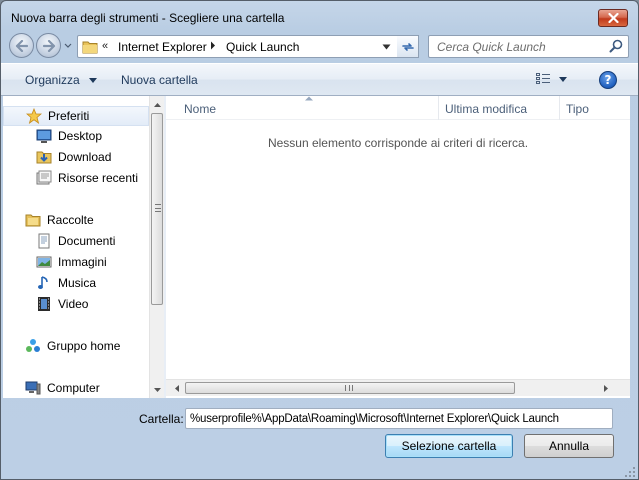 This screenshot has width=639, height=480. What do you see at coordinates (399, 418) in the screenshot?
I see `folder-path-field` at bounding box center [399, 418].